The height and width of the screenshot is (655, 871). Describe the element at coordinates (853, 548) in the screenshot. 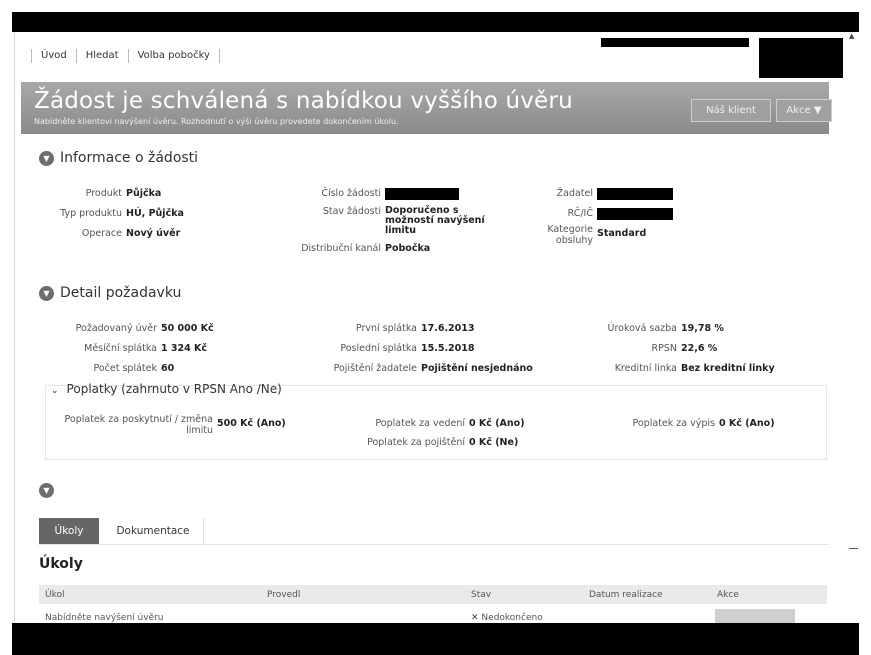

I see `scroll-thumb-end` at that location.